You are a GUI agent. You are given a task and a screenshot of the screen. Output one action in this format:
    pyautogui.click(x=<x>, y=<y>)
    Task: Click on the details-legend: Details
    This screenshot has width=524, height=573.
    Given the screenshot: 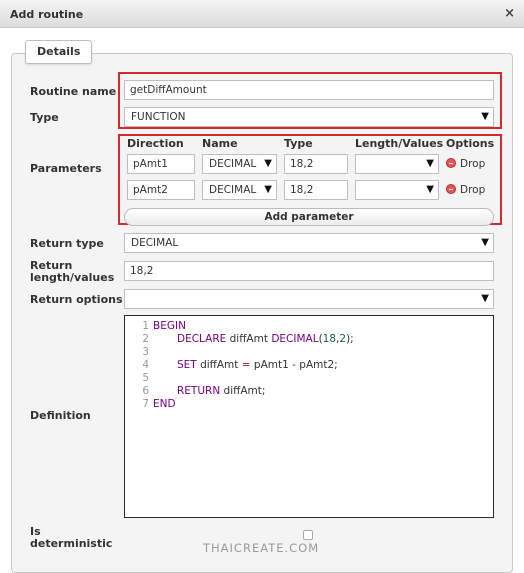 What is the action you would take?
    pyautogui.click(x=59, y=52)
    